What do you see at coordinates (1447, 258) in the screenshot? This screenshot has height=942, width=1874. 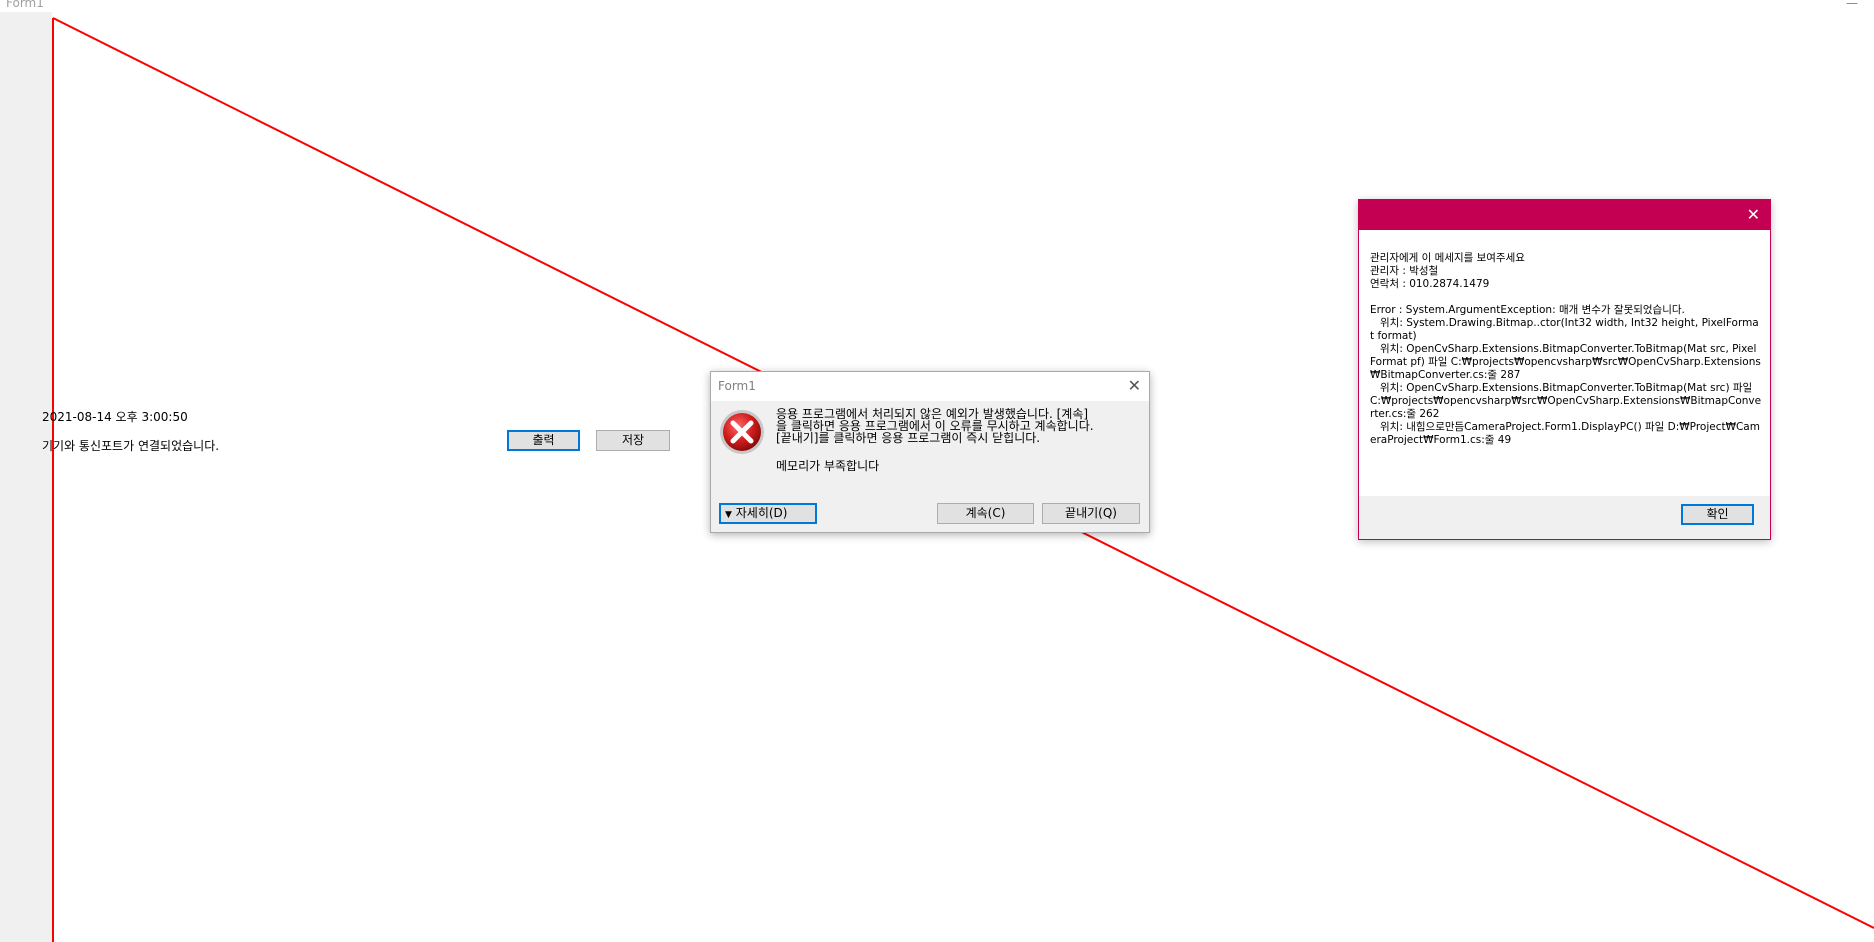 I see `admin-text-line: 관리자에게 이 메세지를 보여주세요` at bounding box center [1447, 258].